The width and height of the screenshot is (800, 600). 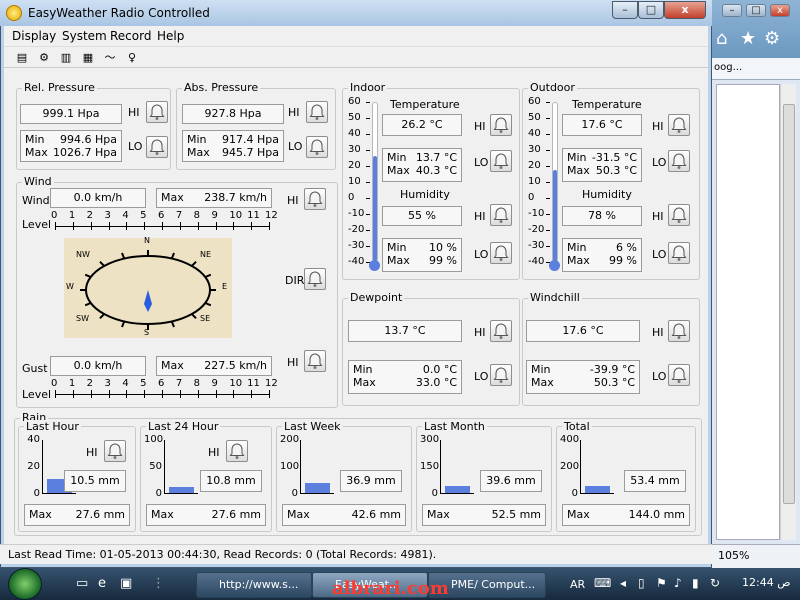 I want to click on indoor-temp-lo-alarm-bell-icon, so click(x=501, y=161).